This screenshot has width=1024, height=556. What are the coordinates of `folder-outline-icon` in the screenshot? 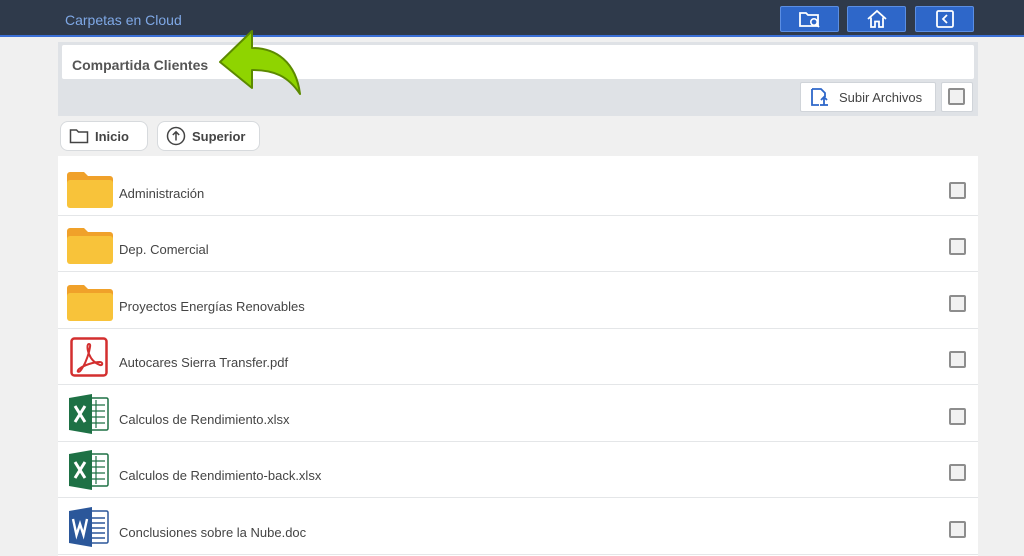 It's located at (79, 136).